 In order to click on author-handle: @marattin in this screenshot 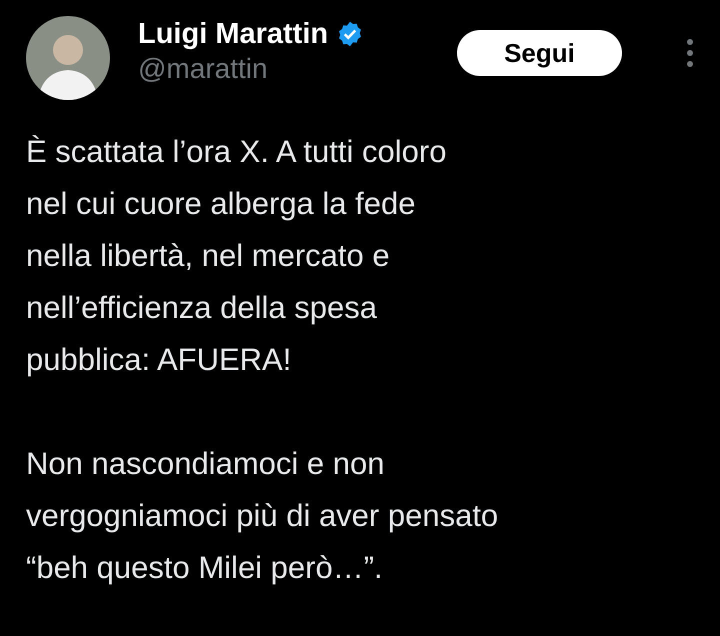, I will do `click(251, 69)`.